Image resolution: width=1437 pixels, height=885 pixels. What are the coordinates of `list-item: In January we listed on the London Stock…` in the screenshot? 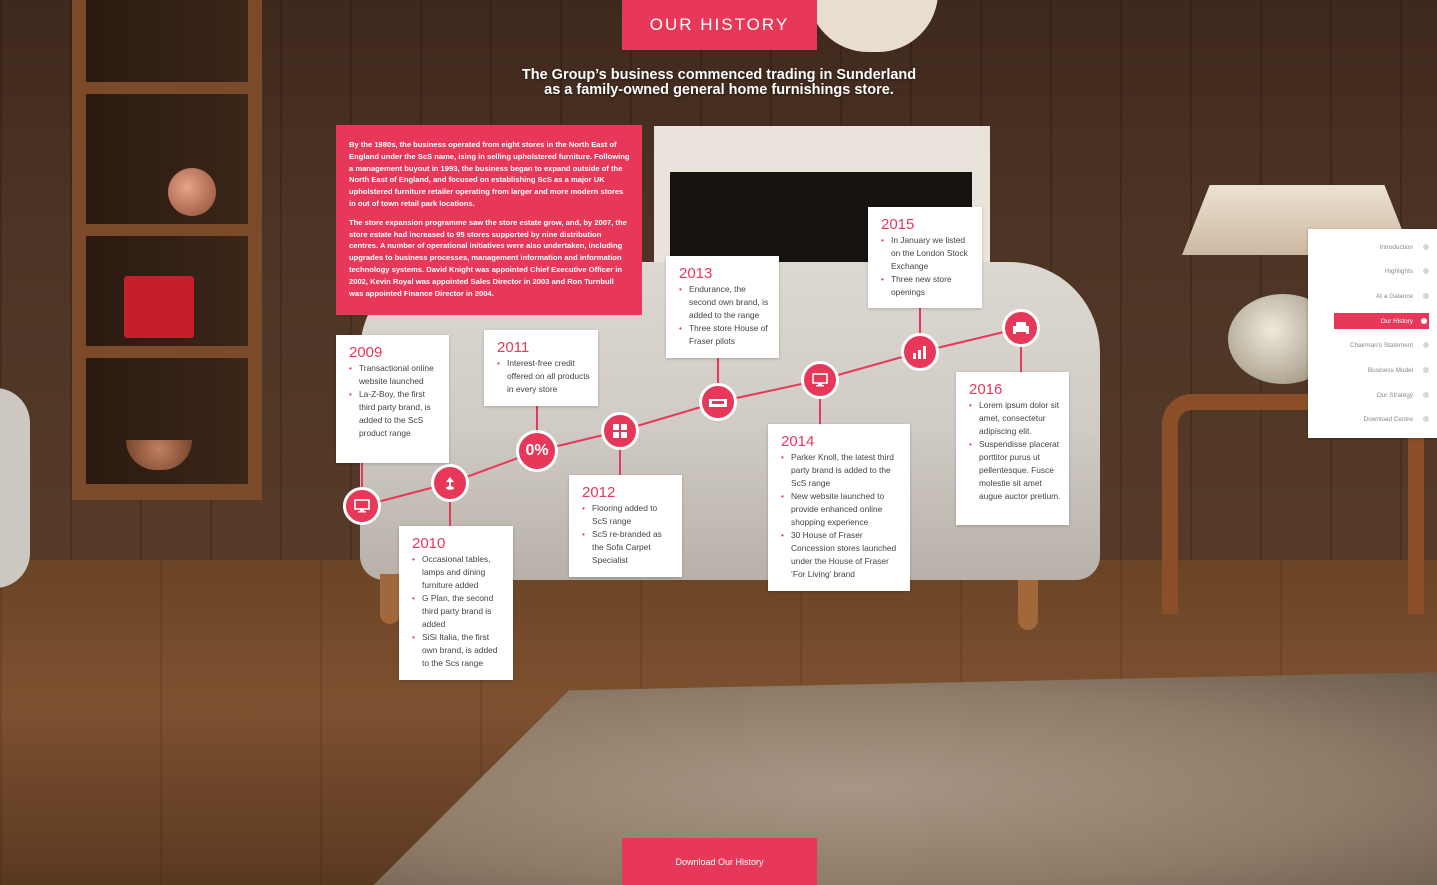 It's located at (927, 253).